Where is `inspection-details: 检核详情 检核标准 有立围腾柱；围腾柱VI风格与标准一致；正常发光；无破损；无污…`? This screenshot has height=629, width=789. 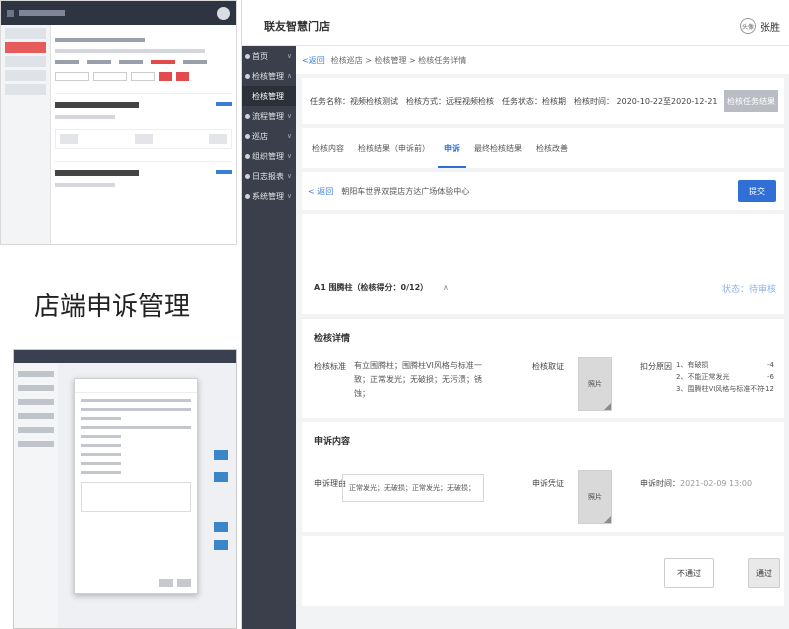 inspection-details: 检核详情 检核标准 有立围腾柱；围腾柱VI风格与标准一致；正常发光；无破损；无污… is located at coordinates (543, 368).